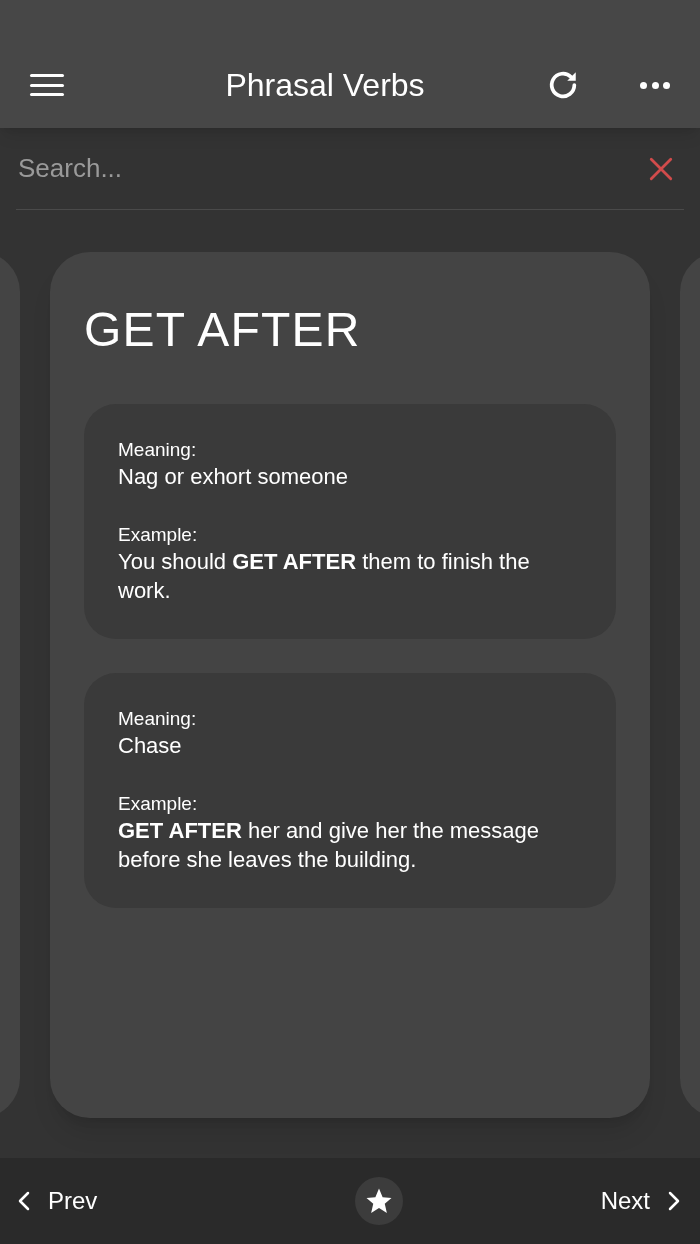 The height and width of the screenshot is (1244, 700). Describe the element at coordinates (233, 477) in the screenshot. I see `meaning-text: Nag or exhort someone` at that location.